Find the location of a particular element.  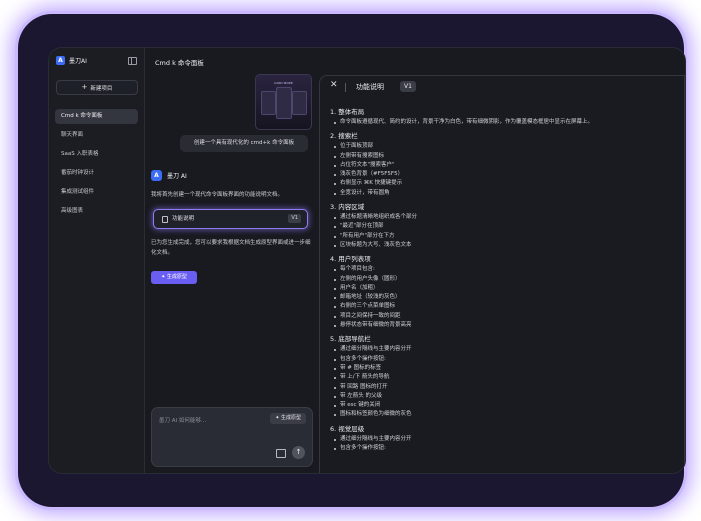

app-logo: A 墨刀AI is located at coordinates (71, 60).